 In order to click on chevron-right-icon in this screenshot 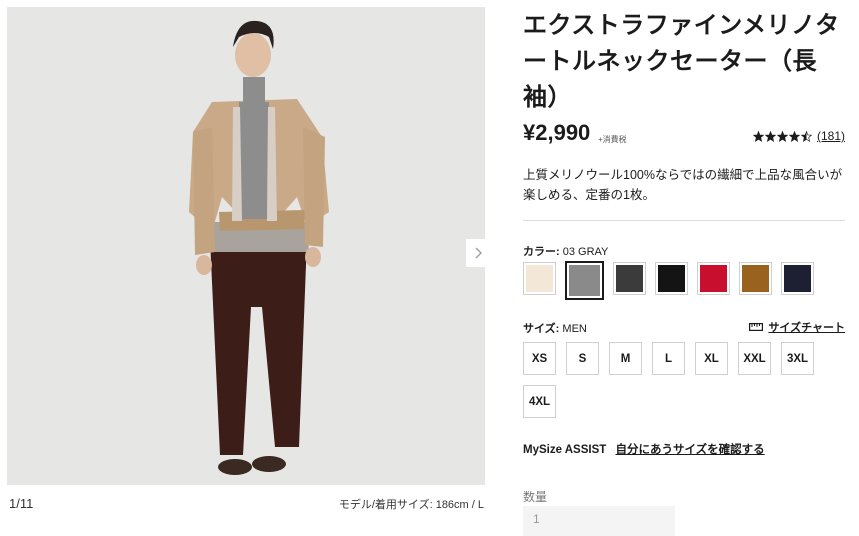, I will do `click(478, 253)`.